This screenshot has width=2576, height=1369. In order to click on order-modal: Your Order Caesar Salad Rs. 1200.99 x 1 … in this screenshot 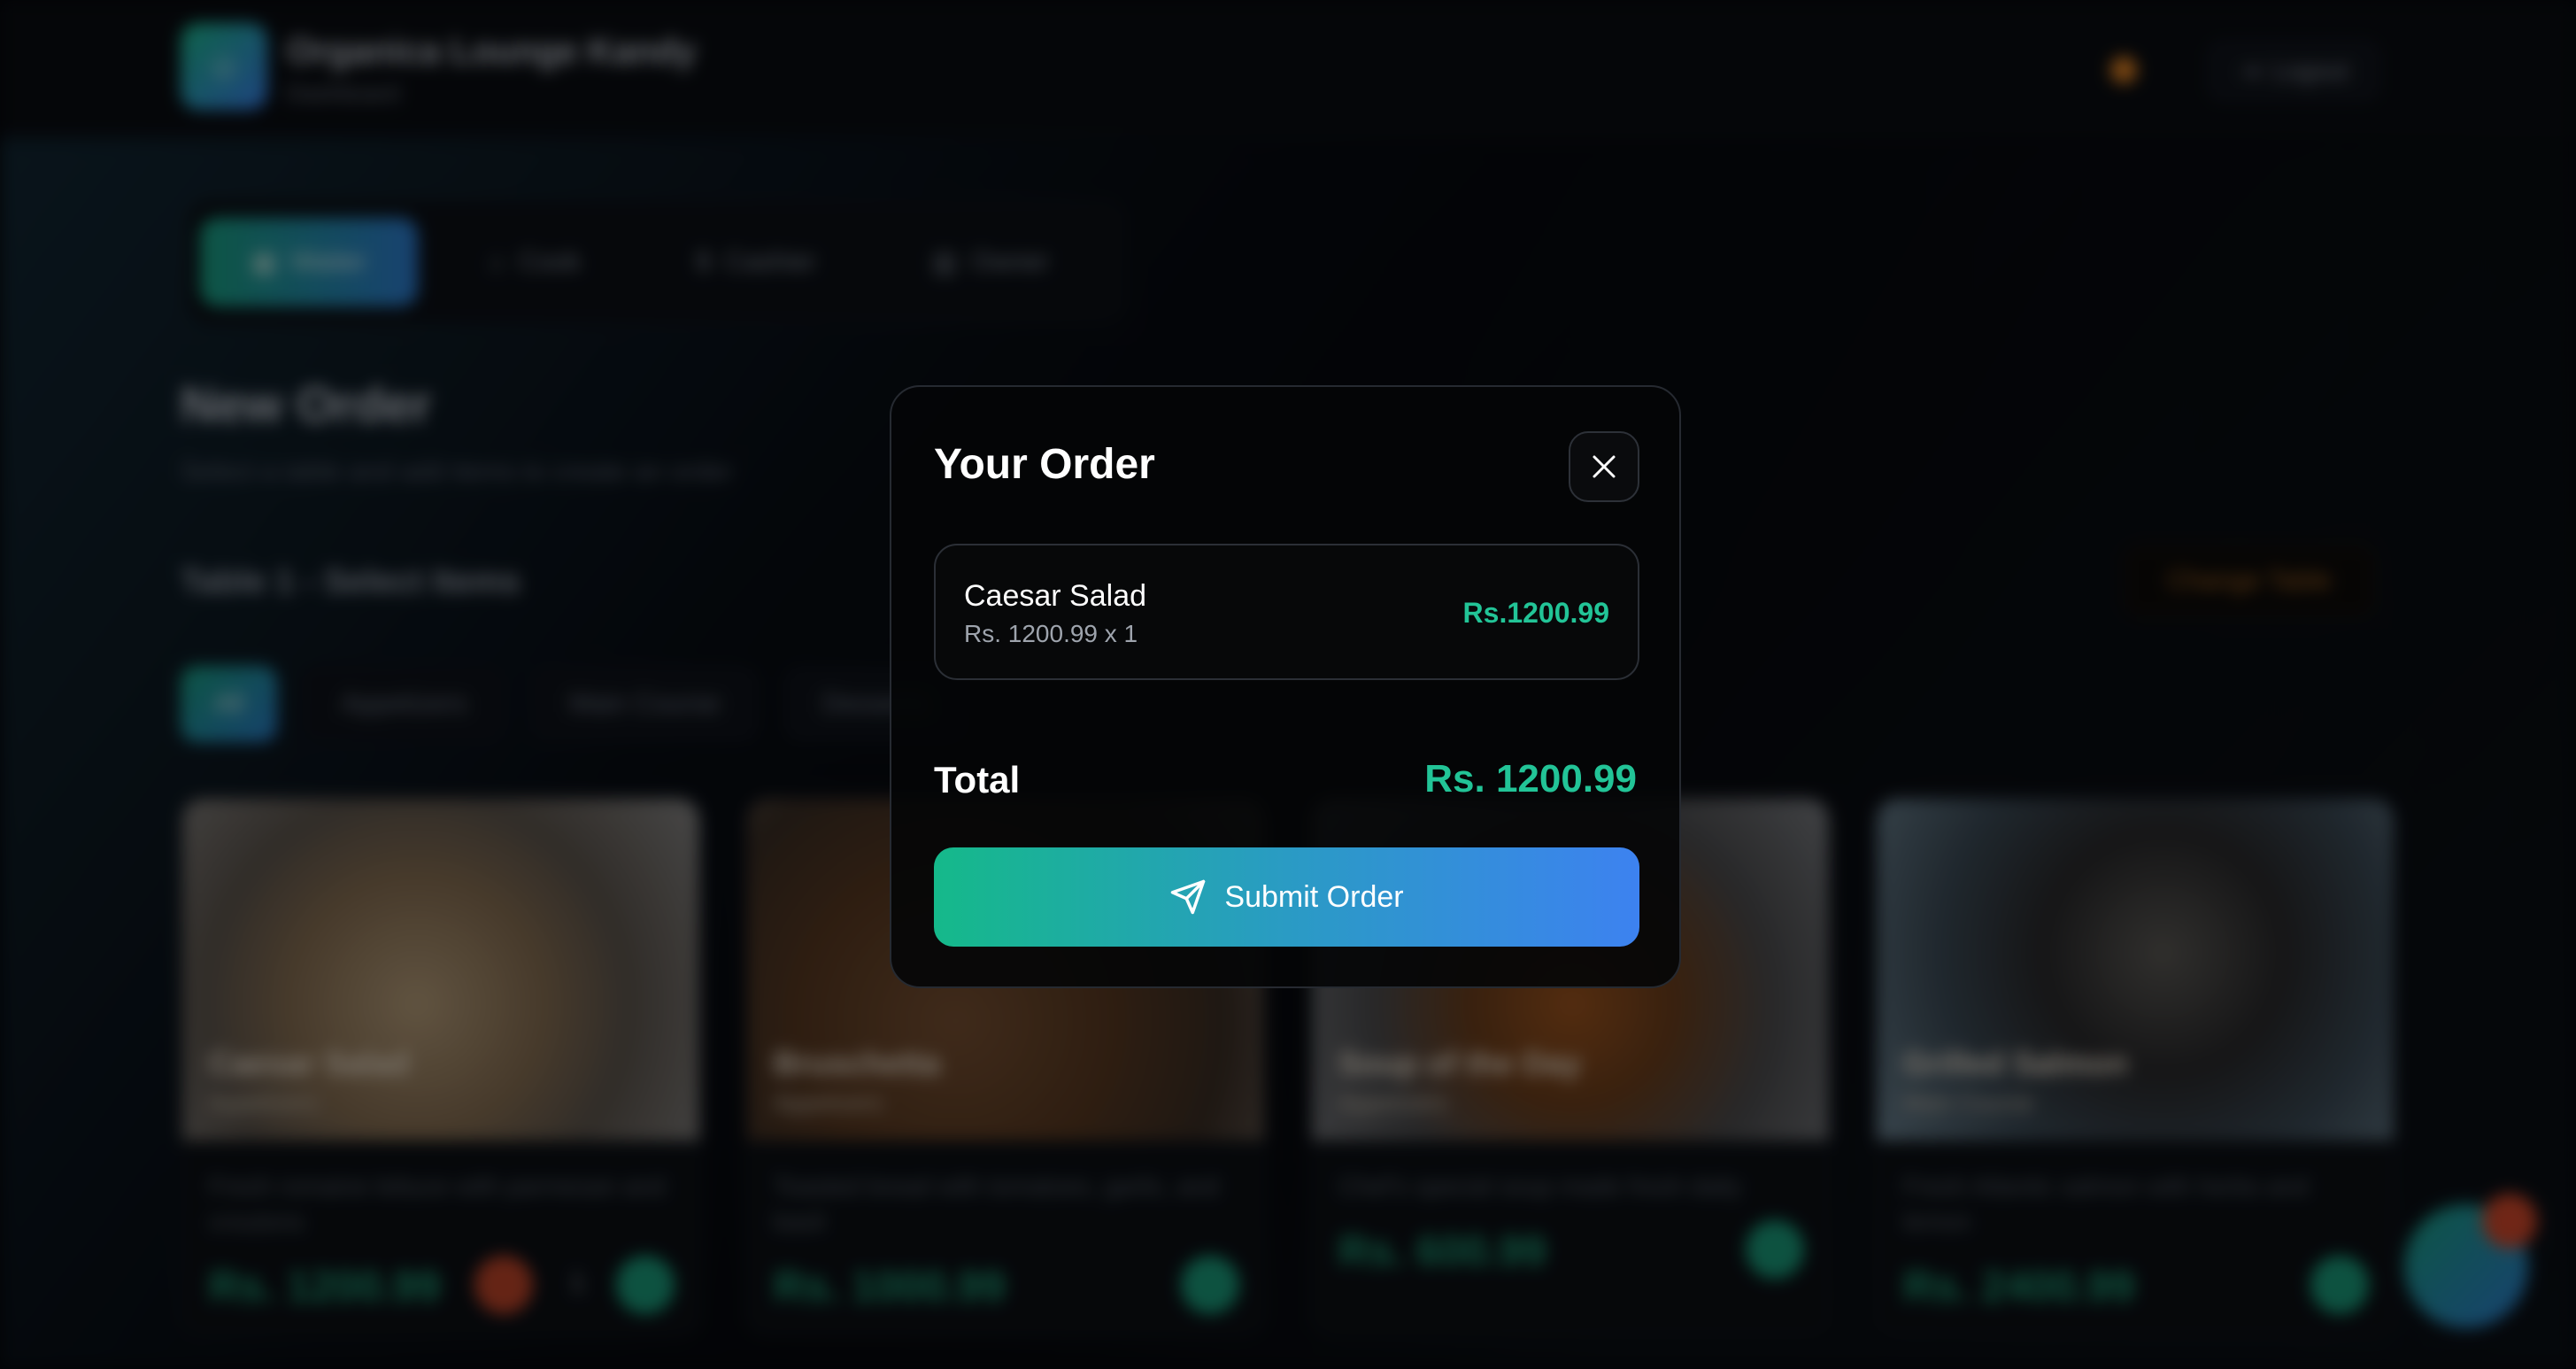, I will do `click(1285, 686)`.